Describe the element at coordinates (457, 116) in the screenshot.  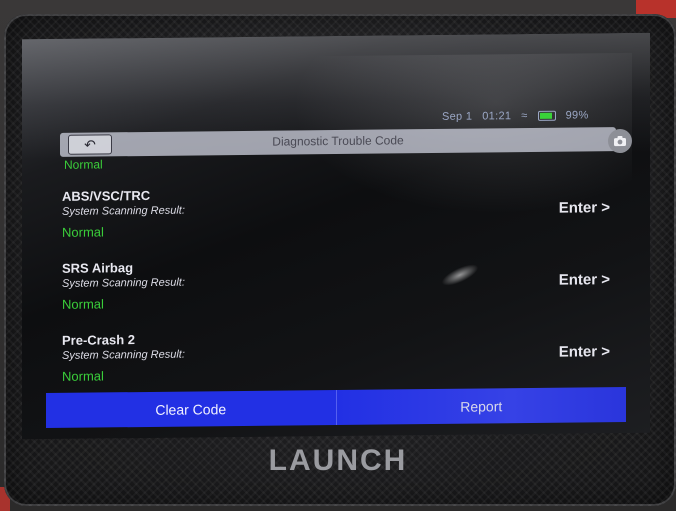
I see `status-date: Sep 1` at that location.